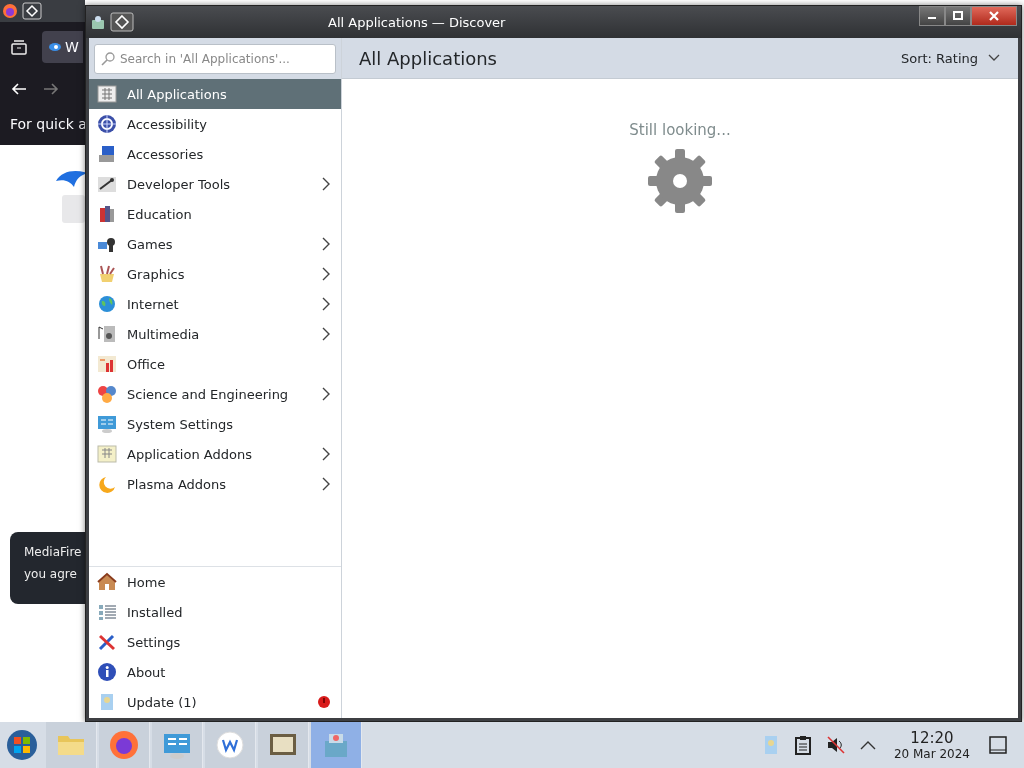 The height and width of the screenshot is (768, 1024). Describe the element at coordinates (107, 582) in the screenshot. I see `house-icon` at that location.